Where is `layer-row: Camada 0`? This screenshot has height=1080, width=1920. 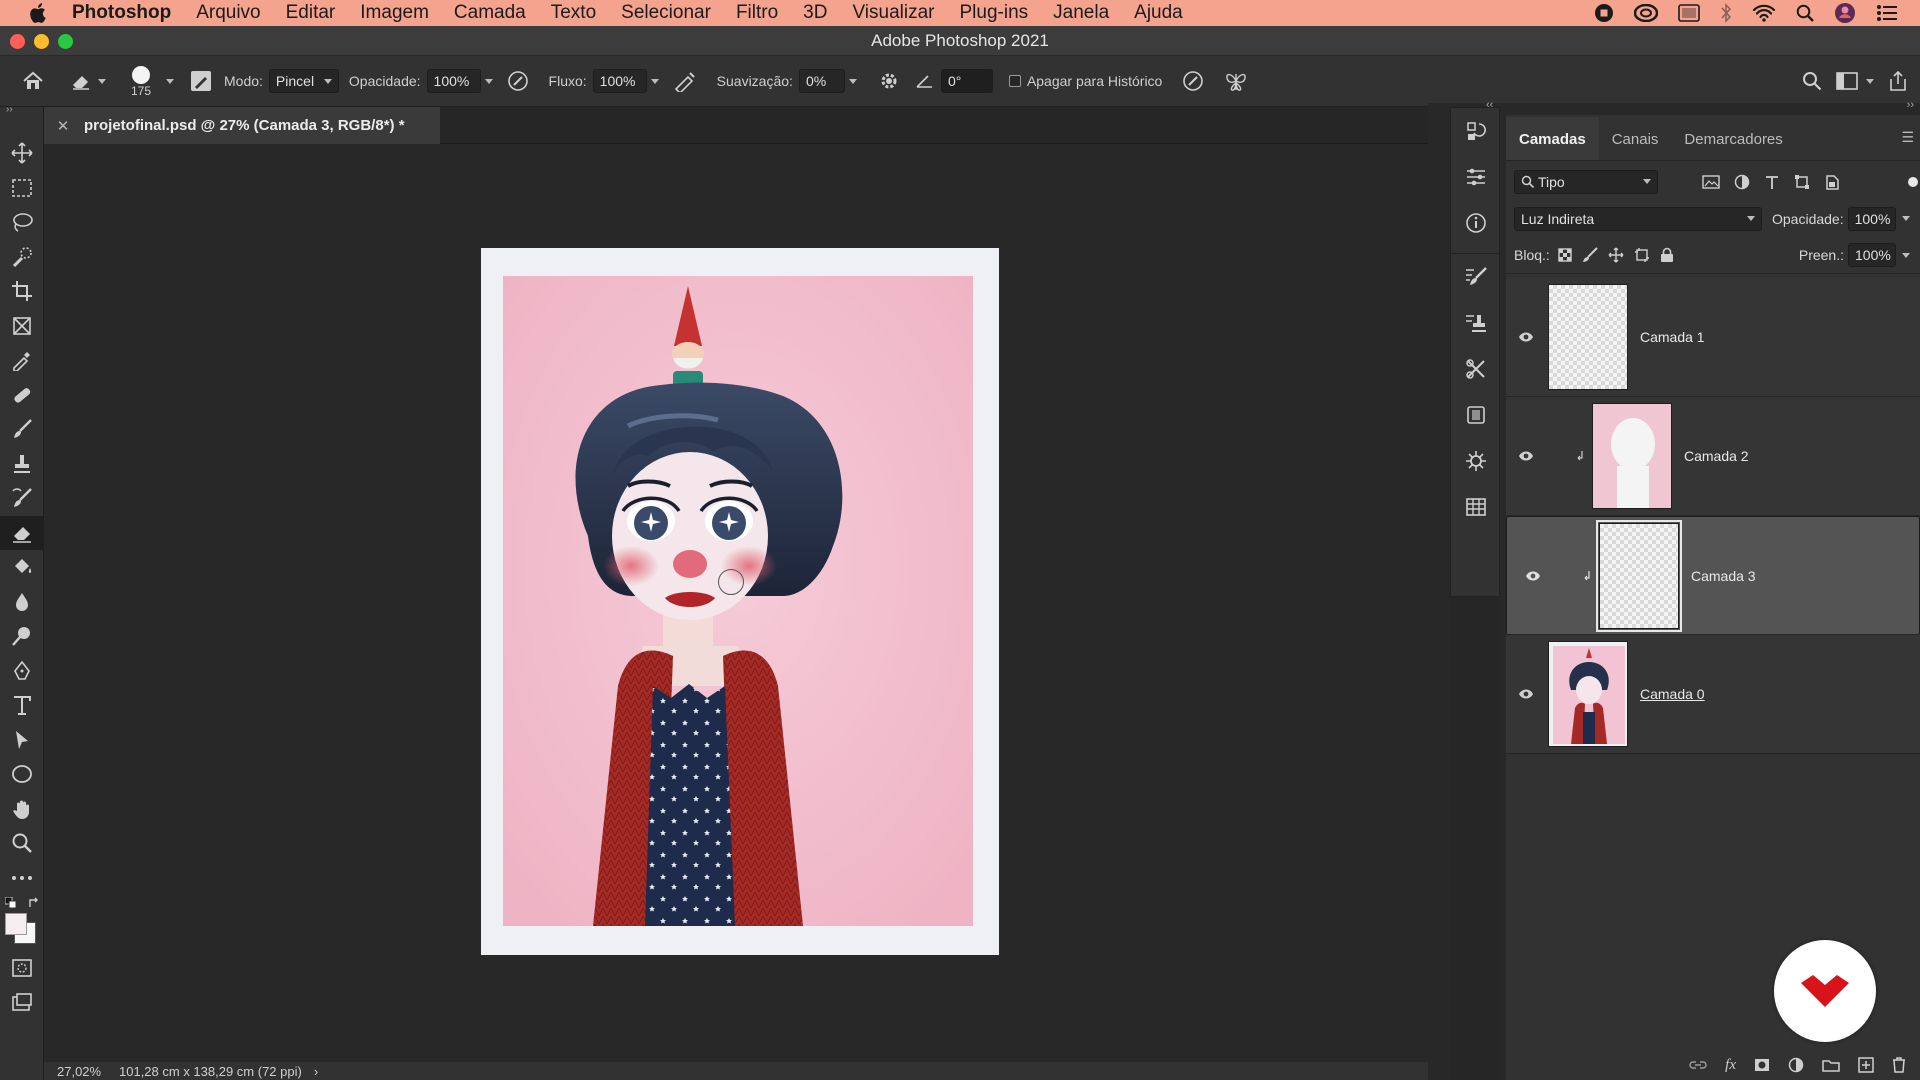 layer-row: Camada 0 is located at coordinates (1713, 694).